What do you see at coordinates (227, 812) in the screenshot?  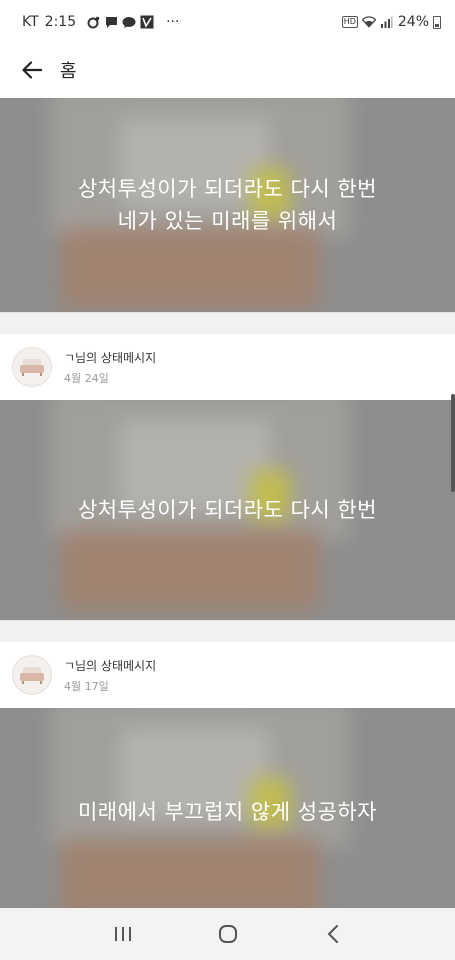 I see `status-message-text: 미래에서 부끄럽지 않게 성공하자` at bounding box center [227, 812].